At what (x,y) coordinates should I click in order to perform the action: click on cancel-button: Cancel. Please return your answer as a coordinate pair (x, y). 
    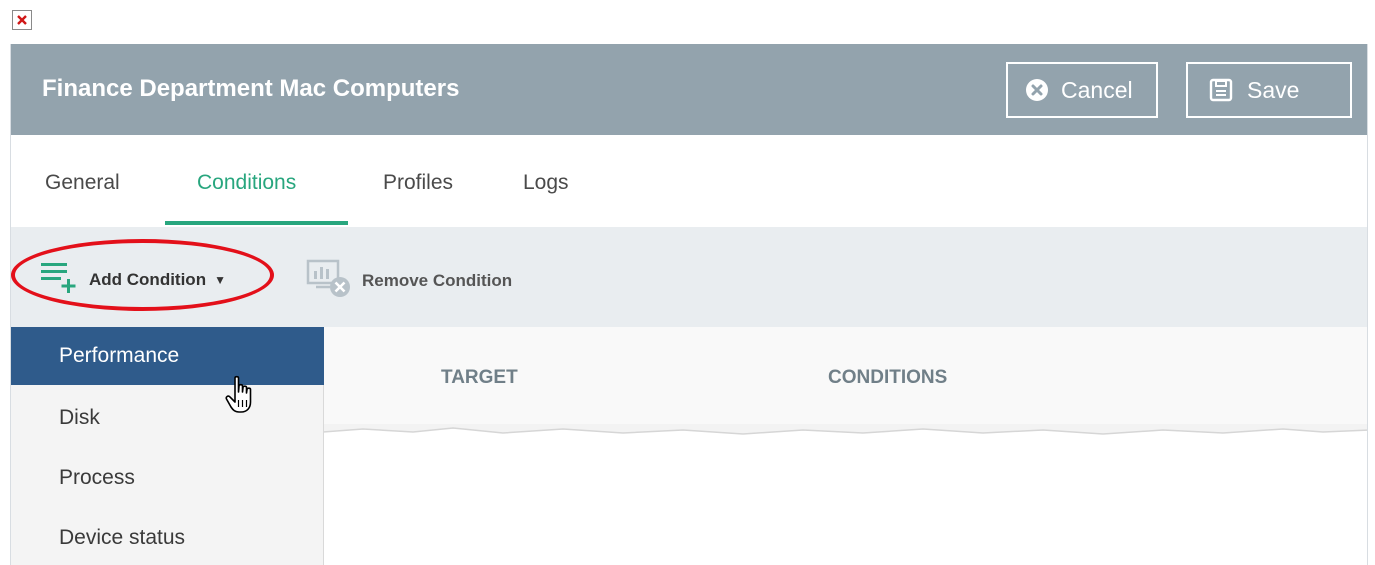
    Looking at the image, I should click on (1082, 90).